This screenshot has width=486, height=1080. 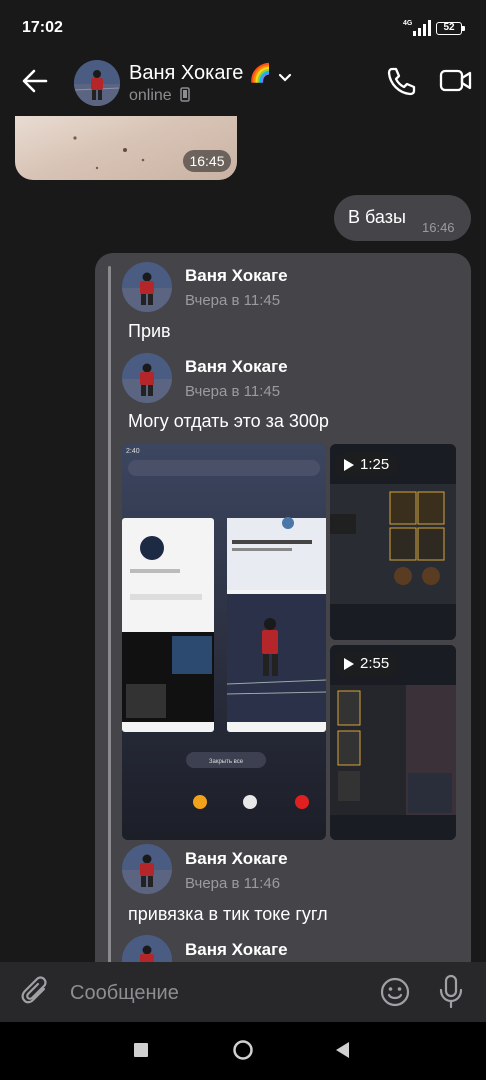 I want to click on message-text: Прив, so click(x=149, y=331).